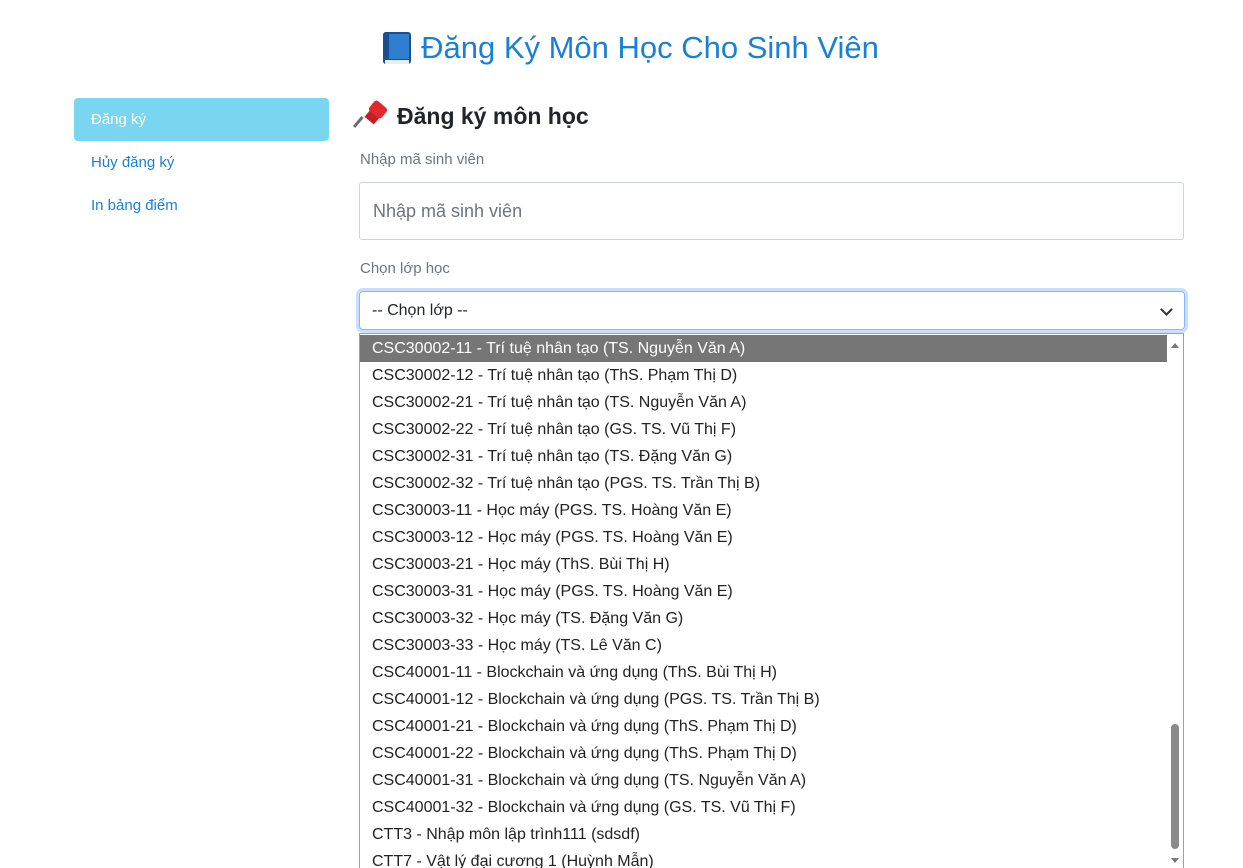  What do you see at coordinates (768, 116) in the screenshot?
I see `section-title: Đăng ký môn học` at bounding box center [768, 116].